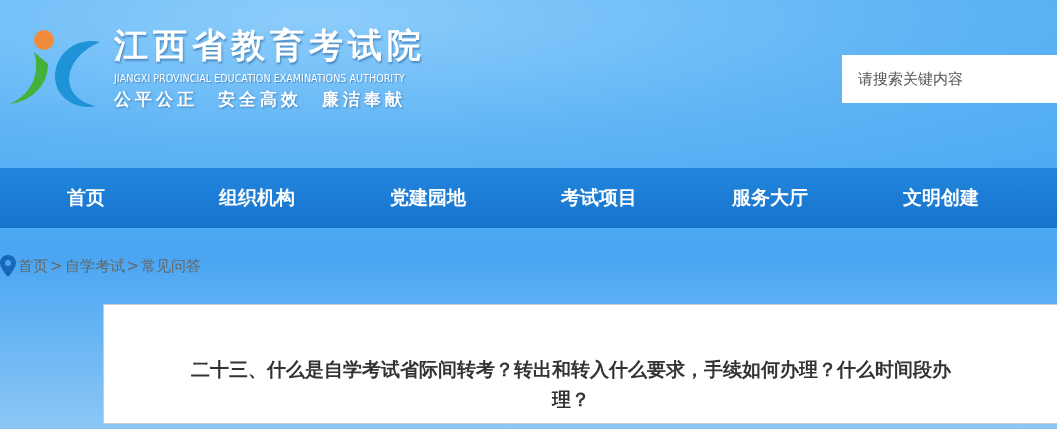  What do you see at coordinates (94, 266) in the screenshot?
I see `breadcrumb-link: 自学考试` at bounding box center [94, 266].